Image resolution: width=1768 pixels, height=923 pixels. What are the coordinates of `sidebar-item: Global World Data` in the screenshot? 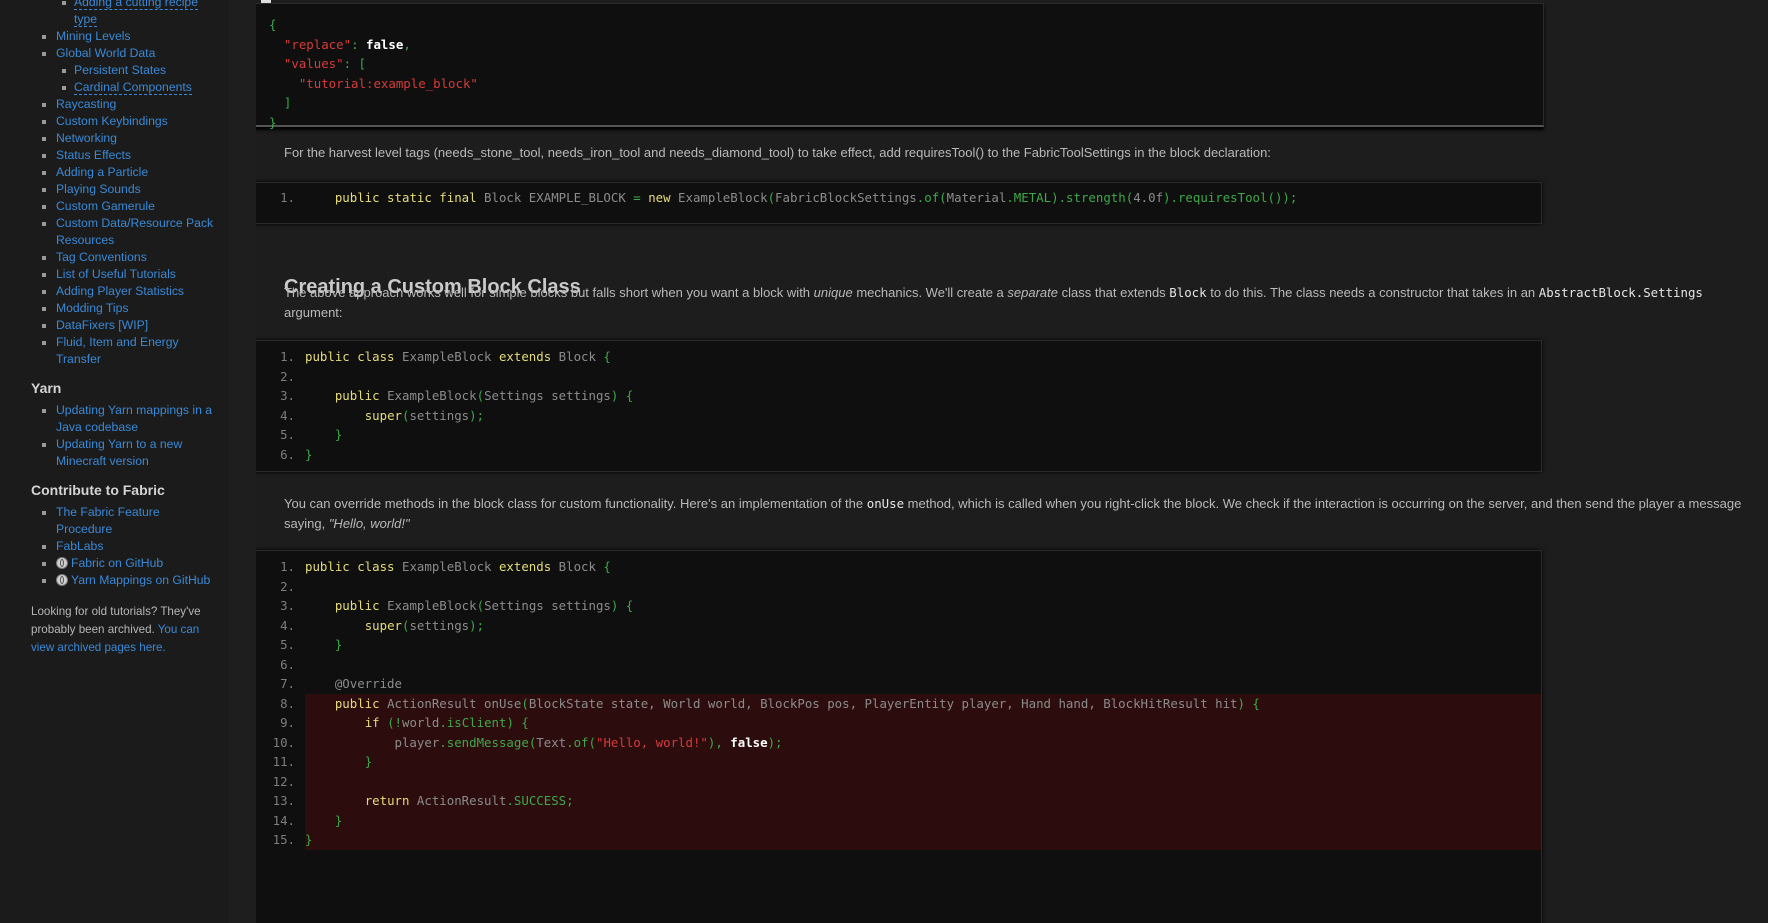 It's located at (114, 53).